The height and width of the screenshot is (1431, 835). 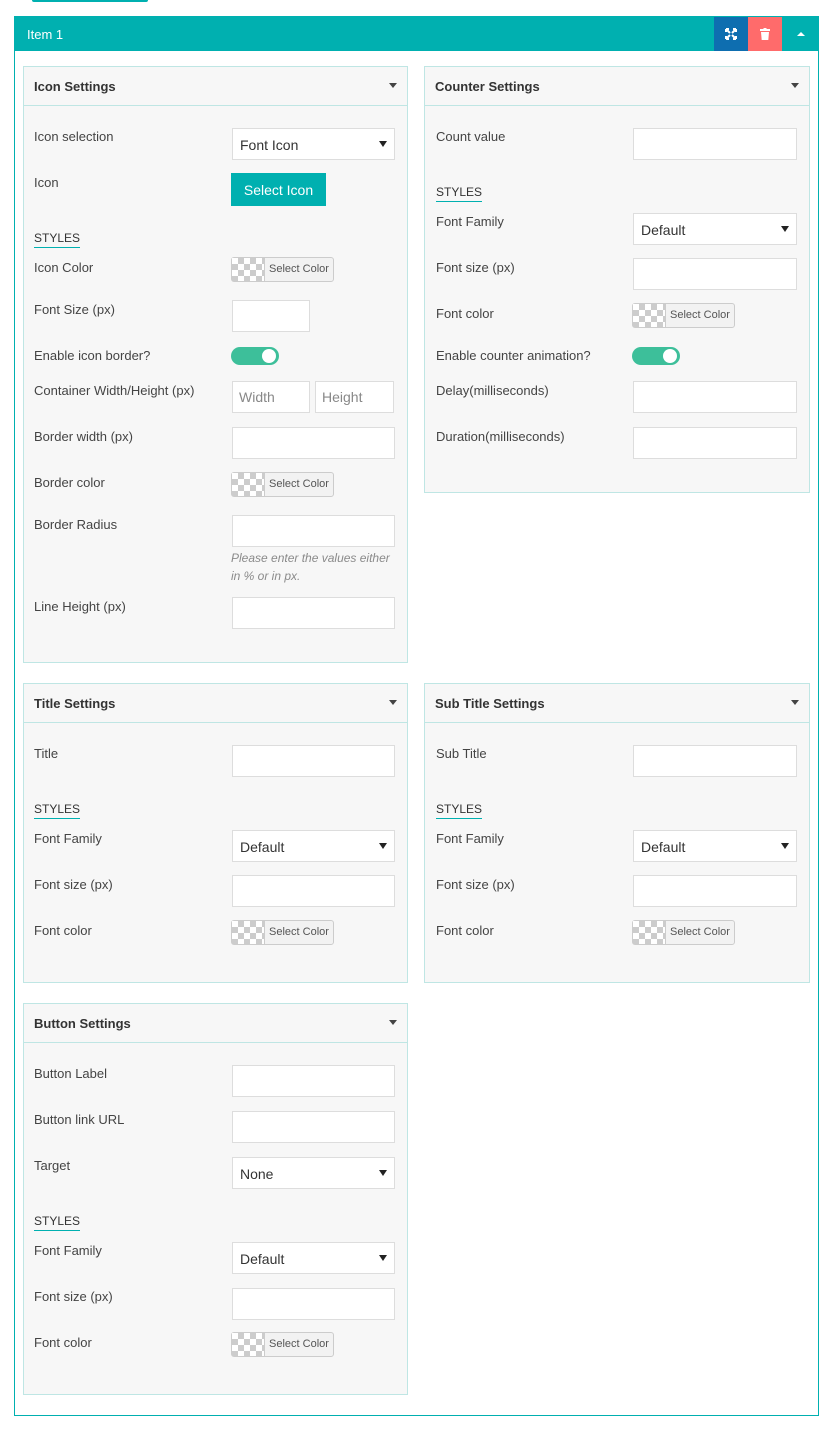 I want to click on delete-button, so click(x=765, y=34).